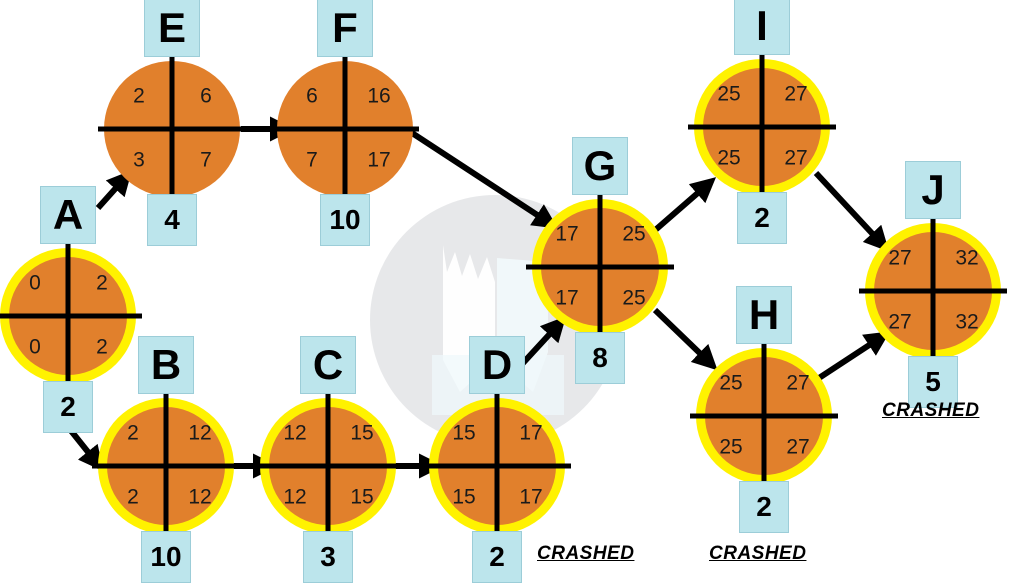  Describe the element at coordinates (854, 356) in the screenshot. I see `edge-arrow-h-to-j` at that location.